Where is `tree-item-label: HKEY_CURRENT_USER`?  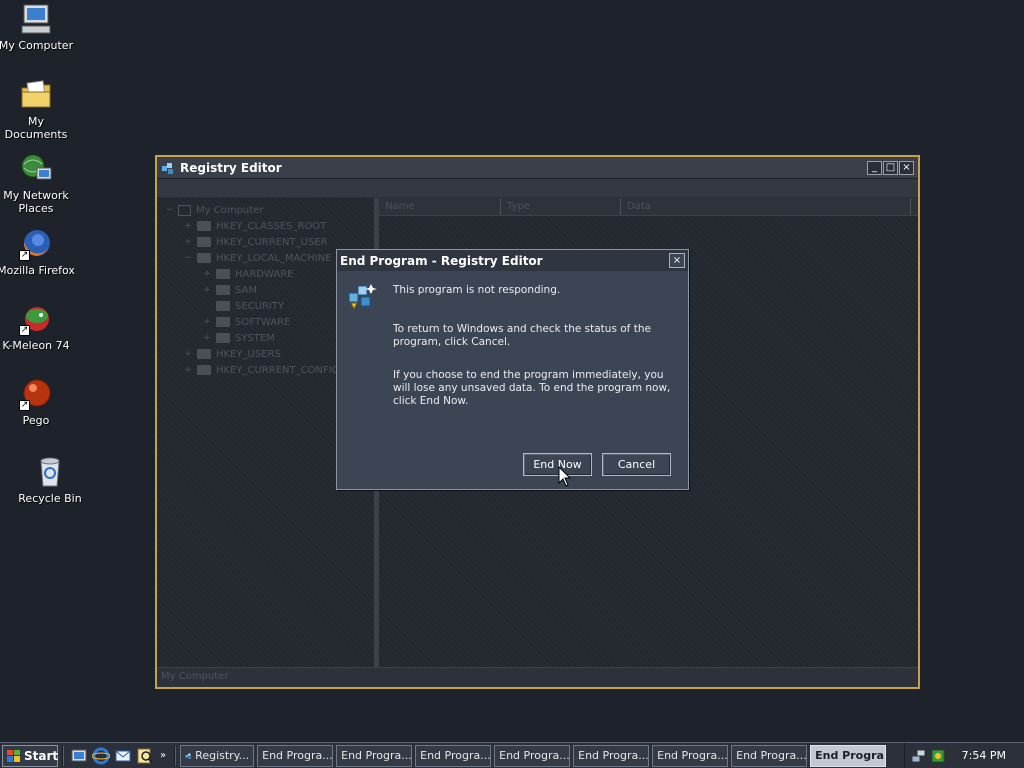
tree-item-label: HKEY_CURRENT_USER is located at coordinates (272, 242).